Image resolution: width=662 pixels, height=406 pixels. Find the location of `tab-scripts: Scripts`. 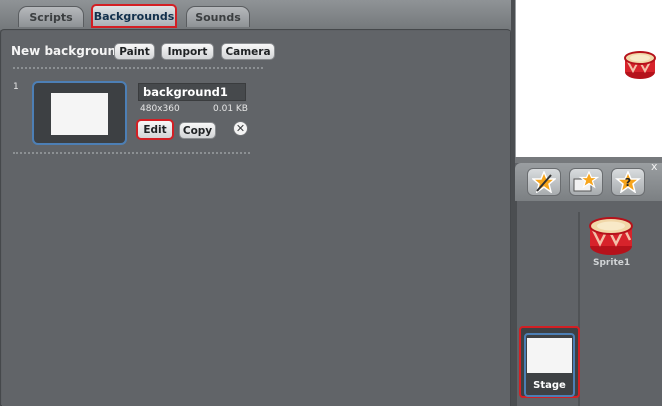

tab-scripts: Scripts is located at coordinates (51, 16).